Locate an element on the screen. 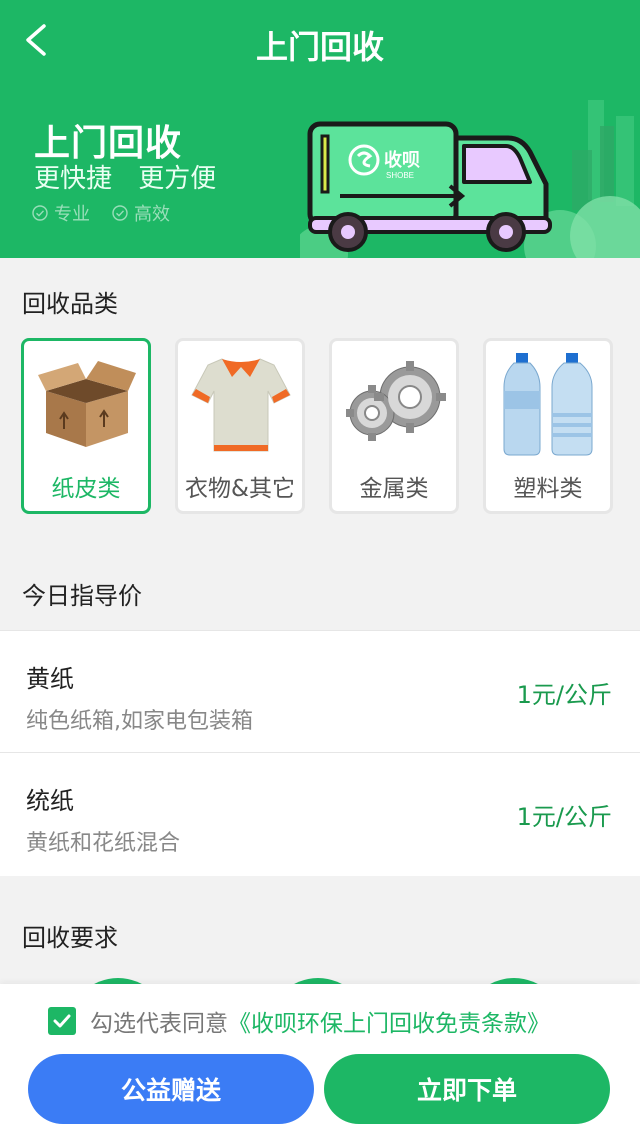  price-item-desc: 纯色纸箱,如家电包装箱 is located at coordinates (139, 721).